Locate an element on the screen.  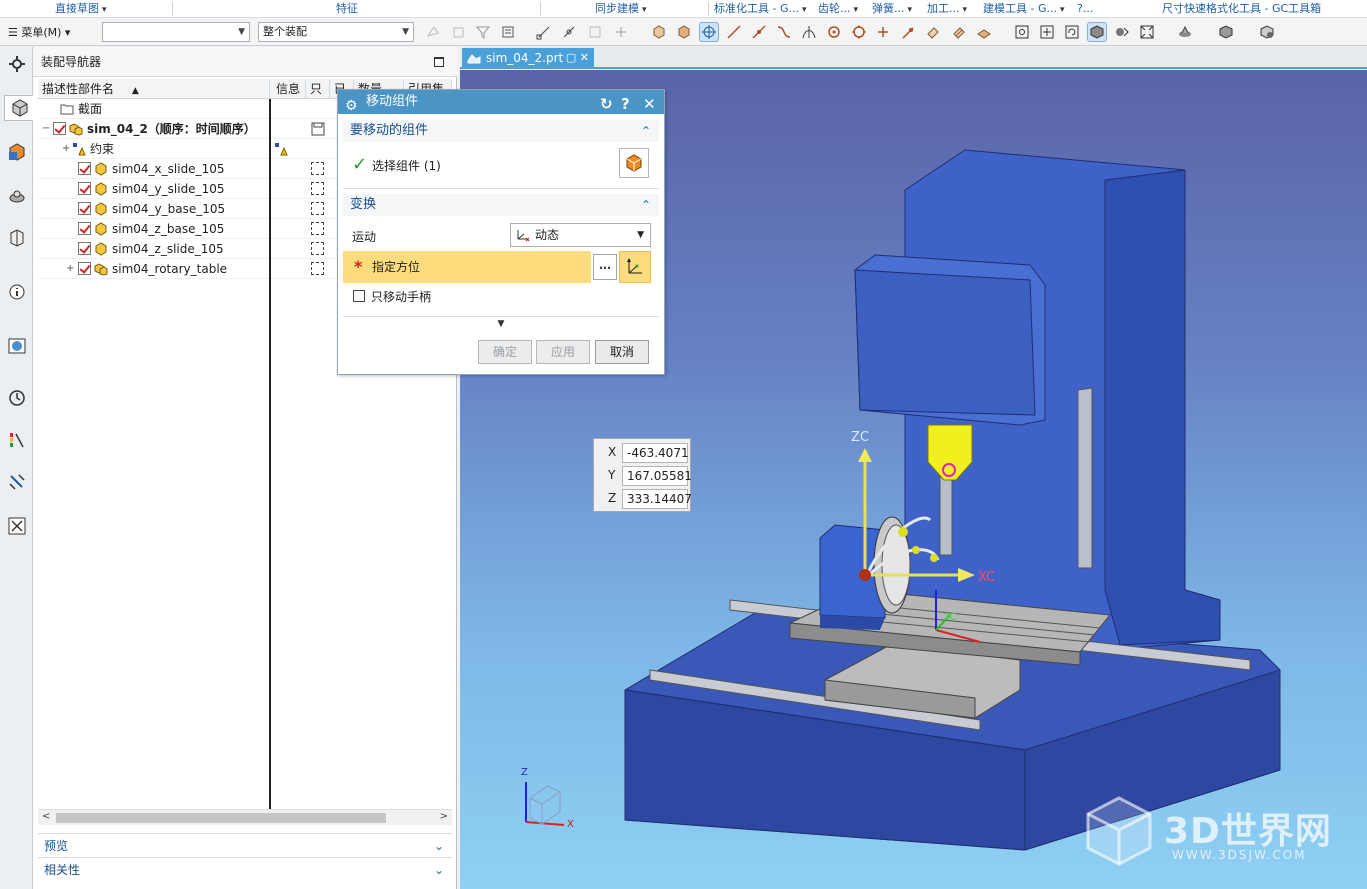
select-face-icon is located at coordinates (433, 32).